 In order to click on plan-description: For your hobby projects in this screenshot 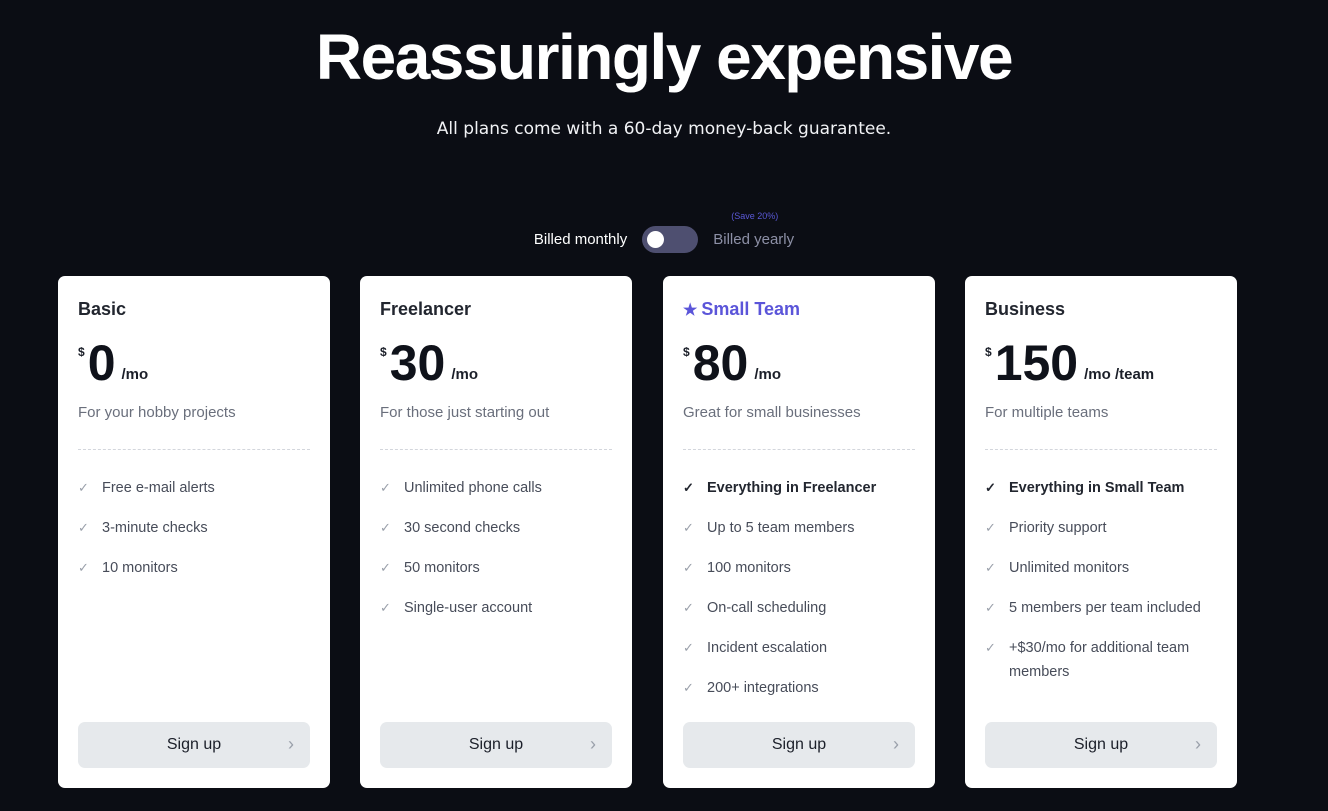, I will do `click(157, 412)`.